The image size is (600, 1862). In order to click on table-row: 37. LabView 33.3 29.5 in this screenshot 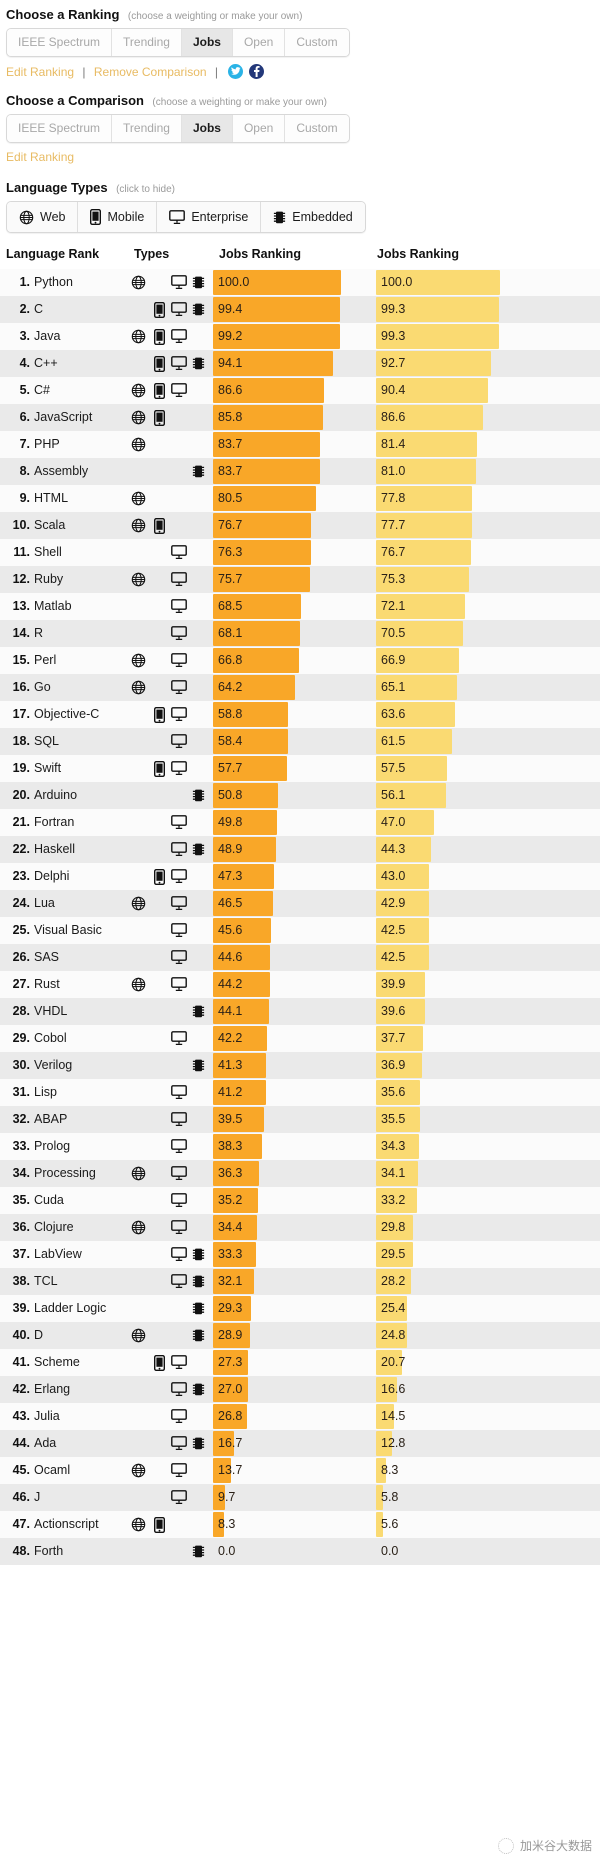, I will do `click(300, 1254)`.